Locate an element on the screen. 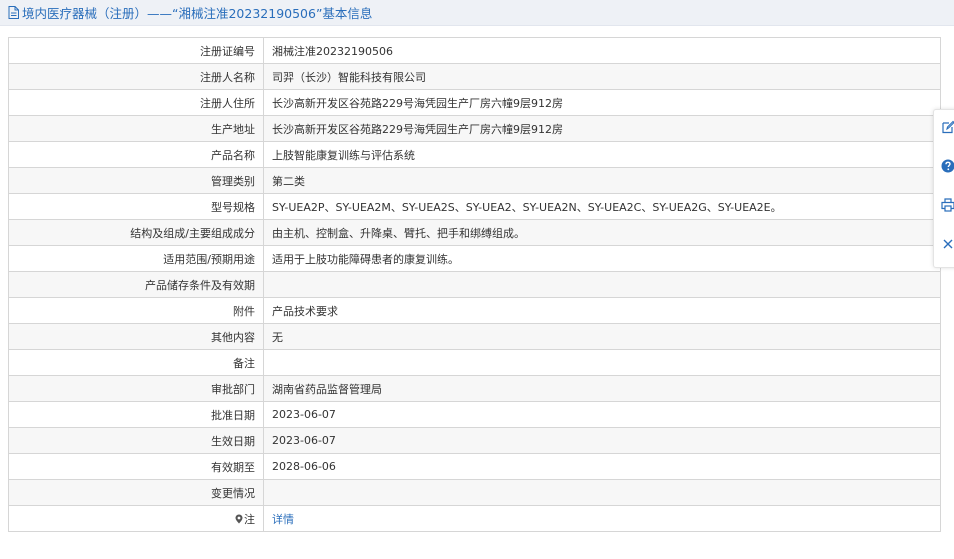  details-link: 详情 is located at coordinates (283, 519).